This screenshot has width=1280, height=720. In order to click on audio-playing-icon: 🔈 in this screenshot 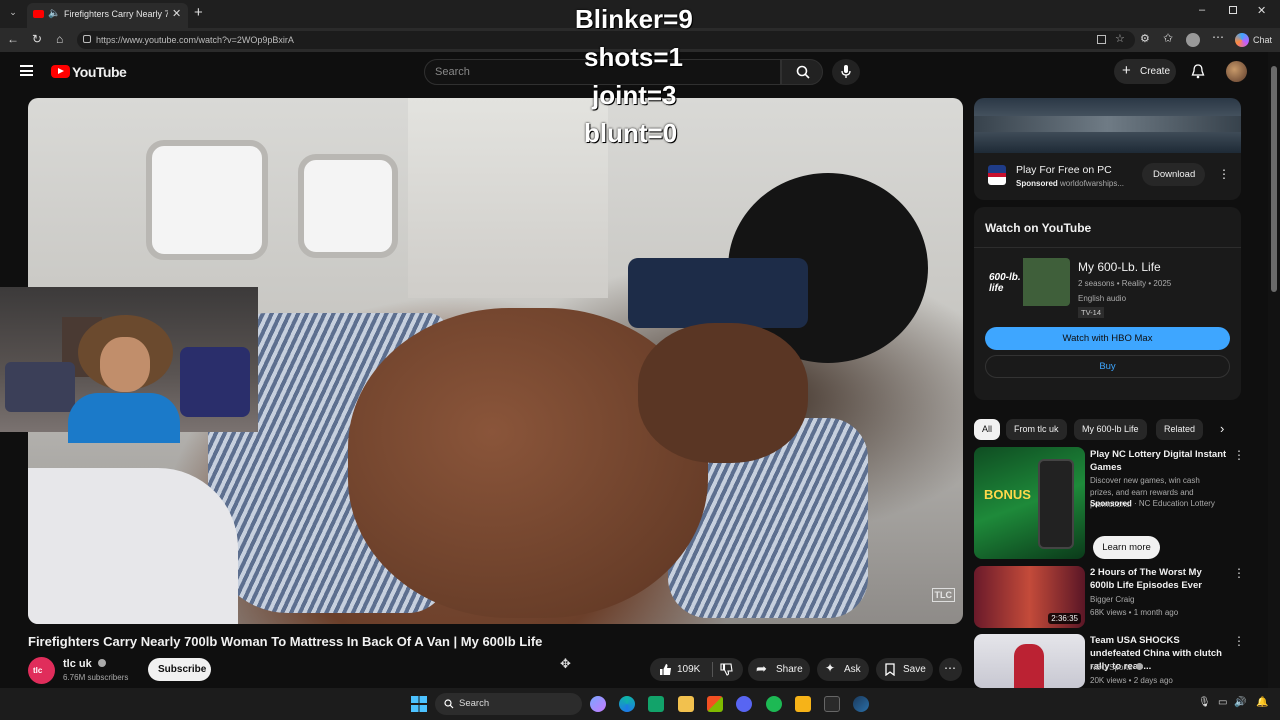, I will do `click(54, 13)`.